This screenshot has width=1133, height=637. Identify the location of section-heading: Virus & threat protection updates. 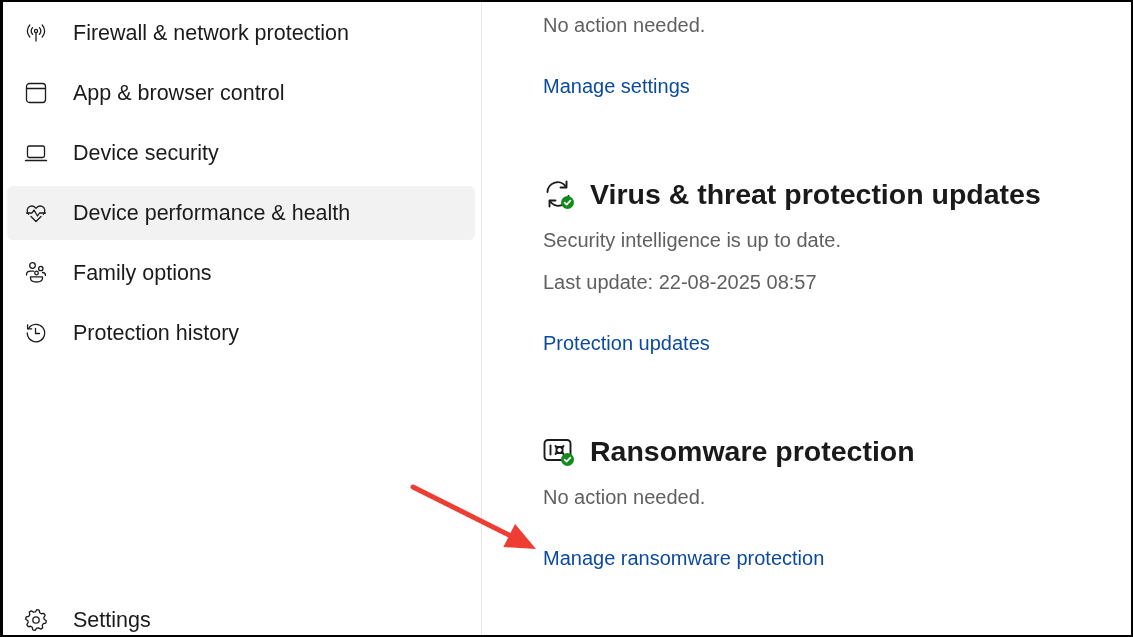
(815, 194).